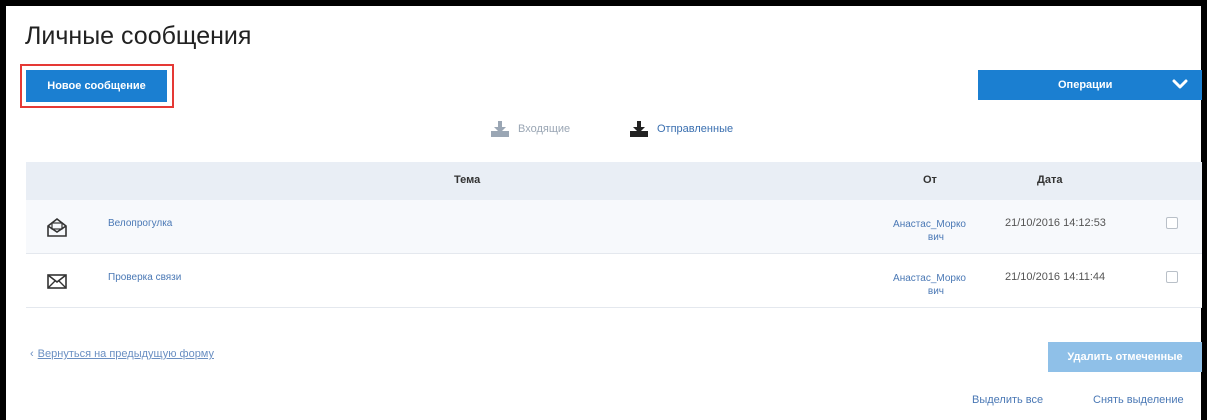 The image size is (1207, 420). I want to click on message-date: 21/10/2016 14:11:44, so click(1055, 277).